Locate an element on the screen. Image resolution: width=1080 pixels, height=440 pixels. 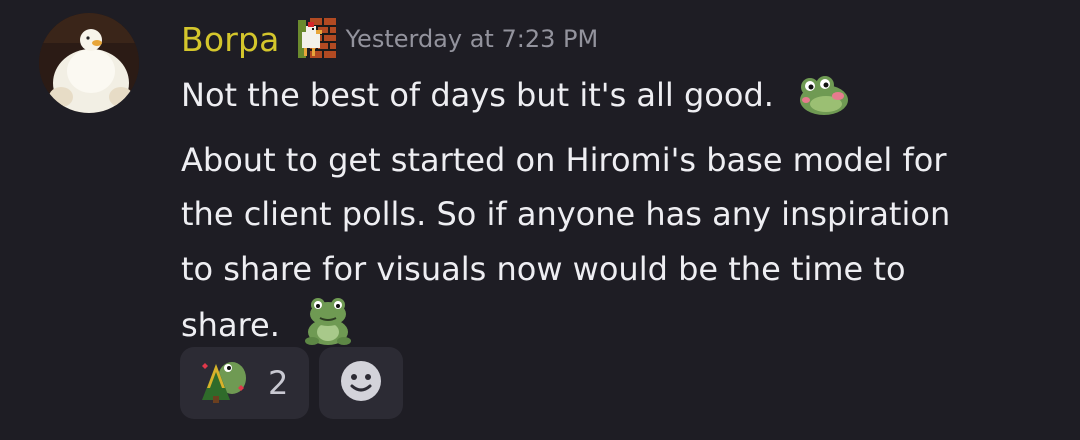
duck-avatar-icon is located at coordinates (89, 63).